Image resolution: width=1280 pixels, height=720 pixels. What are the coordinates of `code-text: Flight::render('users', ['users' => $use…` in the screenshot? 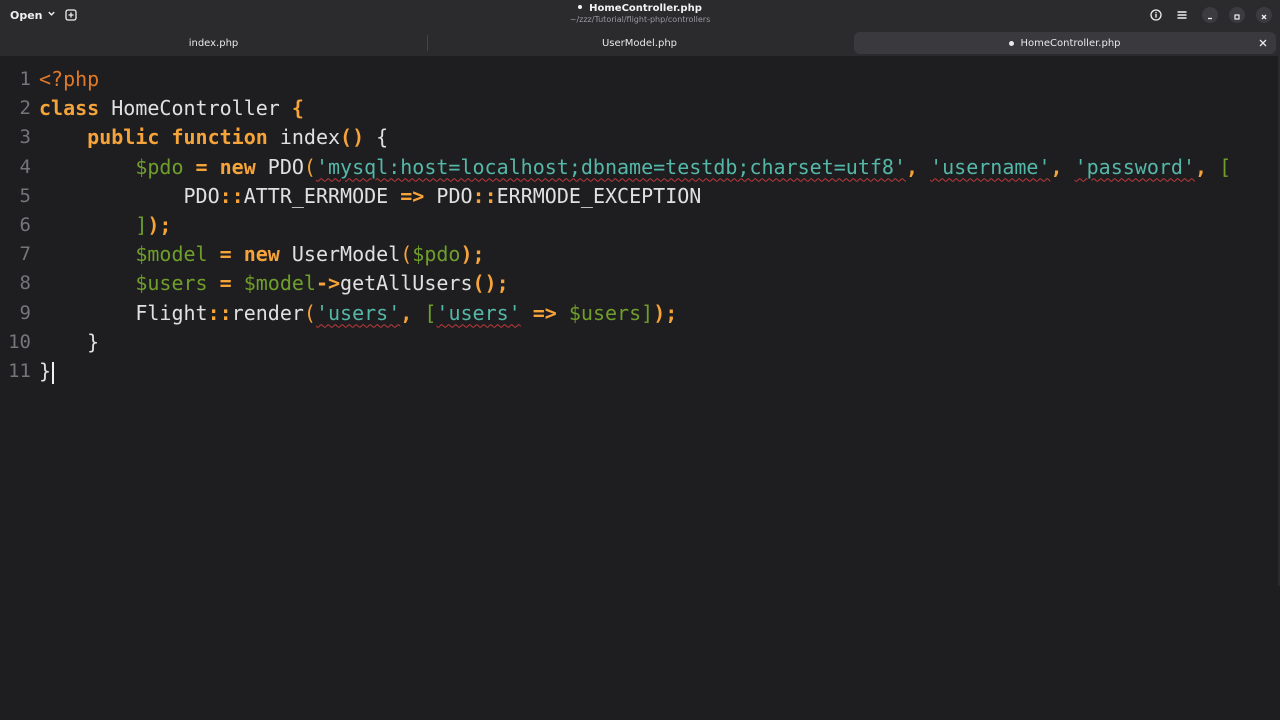 It's located at (358, 313).